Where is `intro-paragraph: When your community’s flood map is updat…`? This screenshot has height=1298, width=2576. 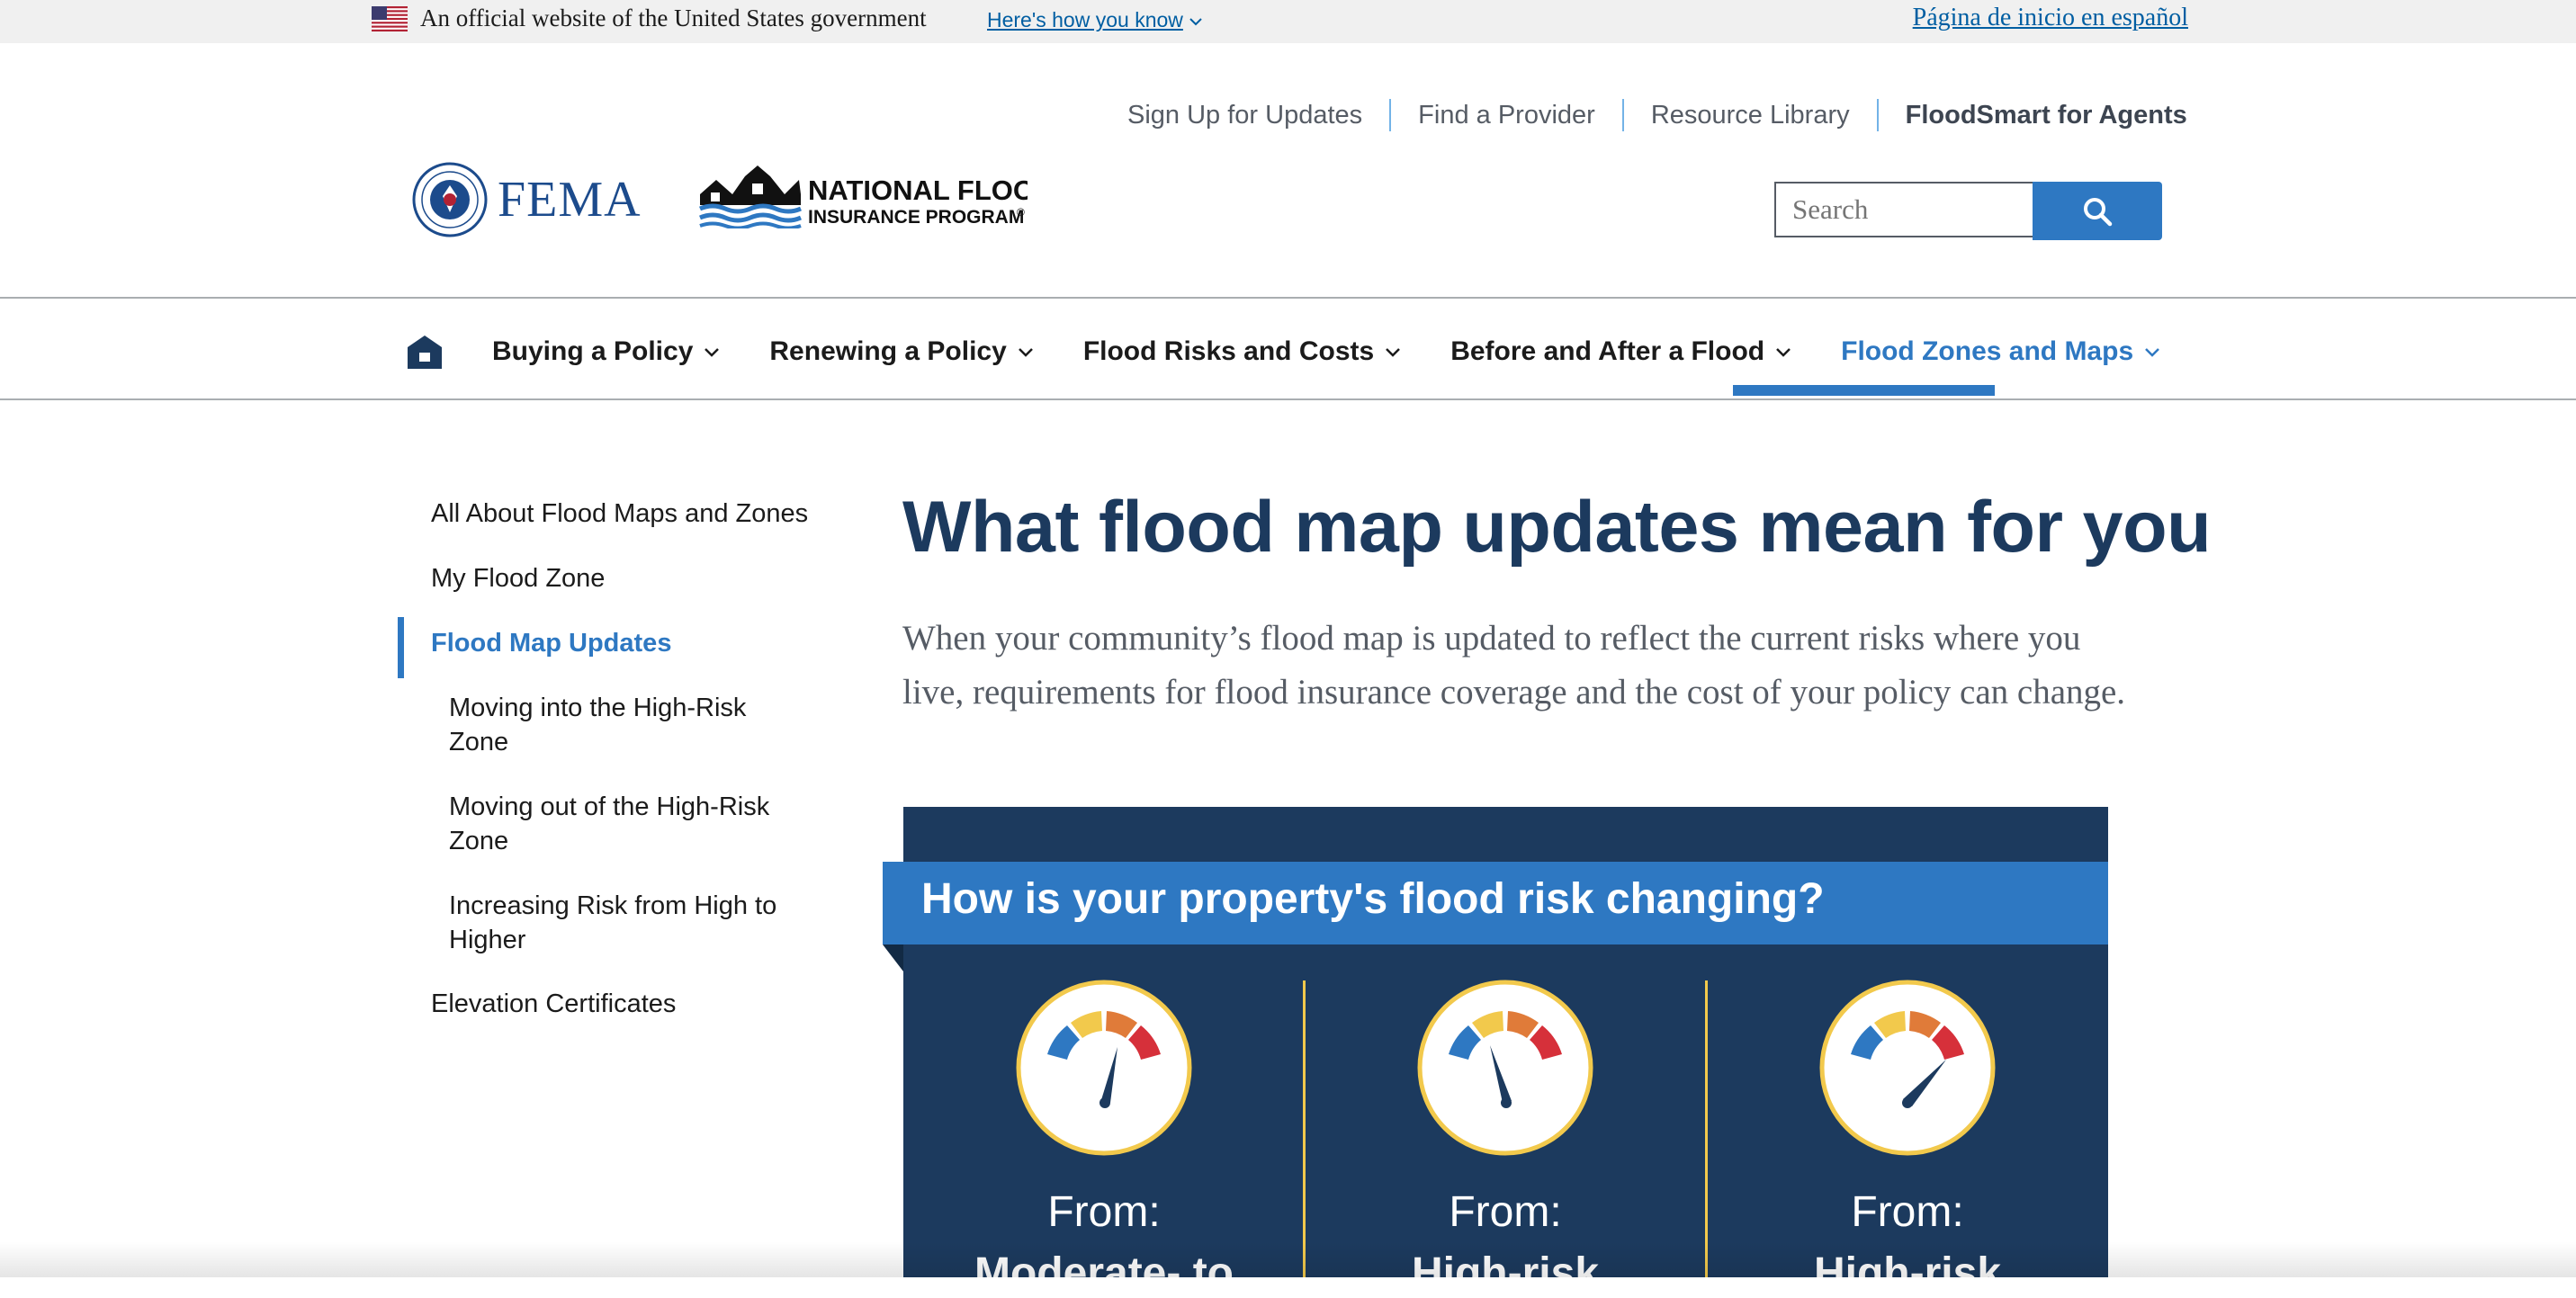 intro-paragraph: When your community’s flood map is updat… is located at coordinates (1514, 665).